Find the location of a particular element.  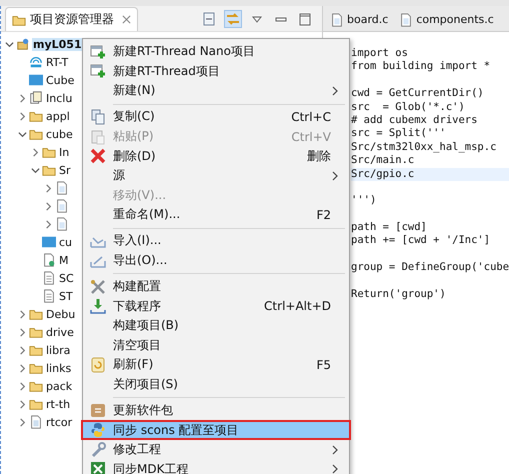

package-icon is located at coordinates (98, 410).